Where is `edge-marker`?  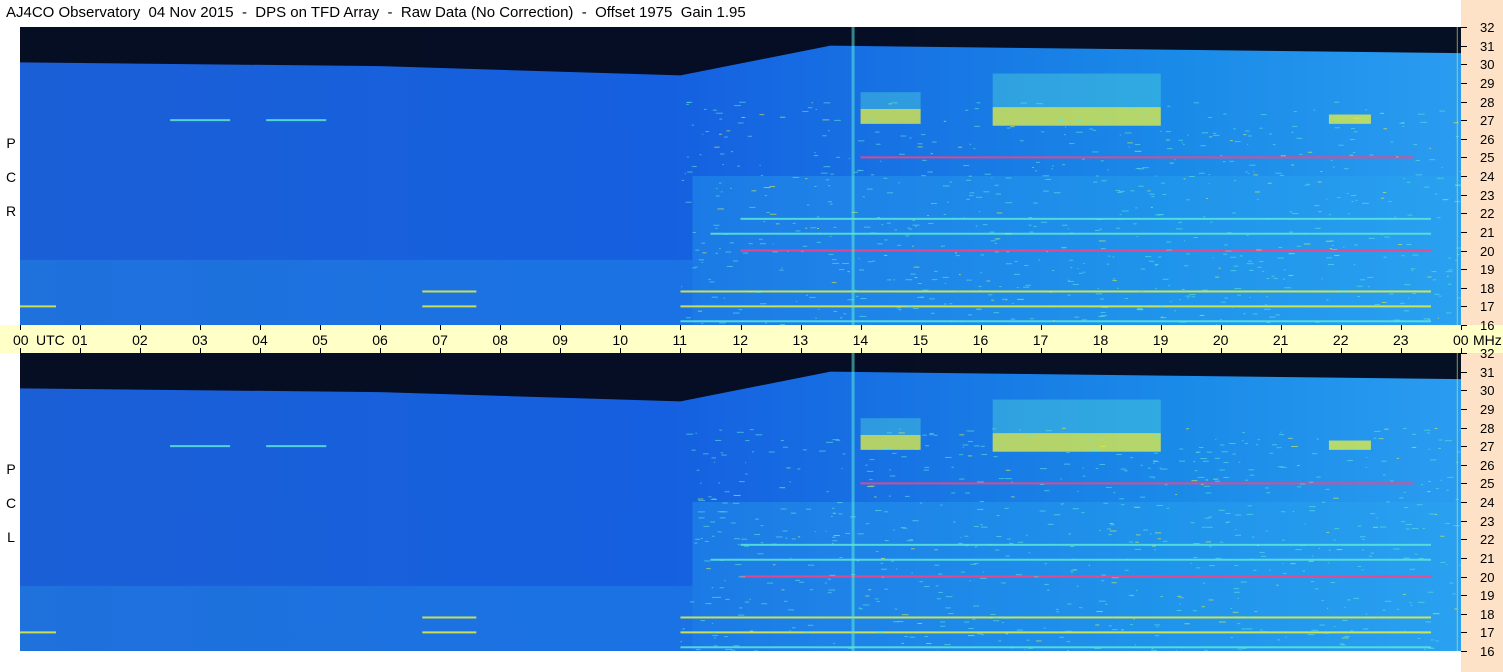
edge-marker is located at coordinates (1457, 176).